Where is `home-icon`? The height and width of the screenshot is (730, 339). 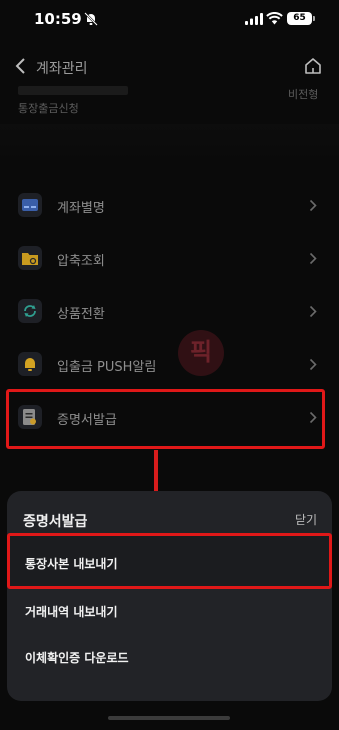
home-icon is located at coordinates (313, 66).